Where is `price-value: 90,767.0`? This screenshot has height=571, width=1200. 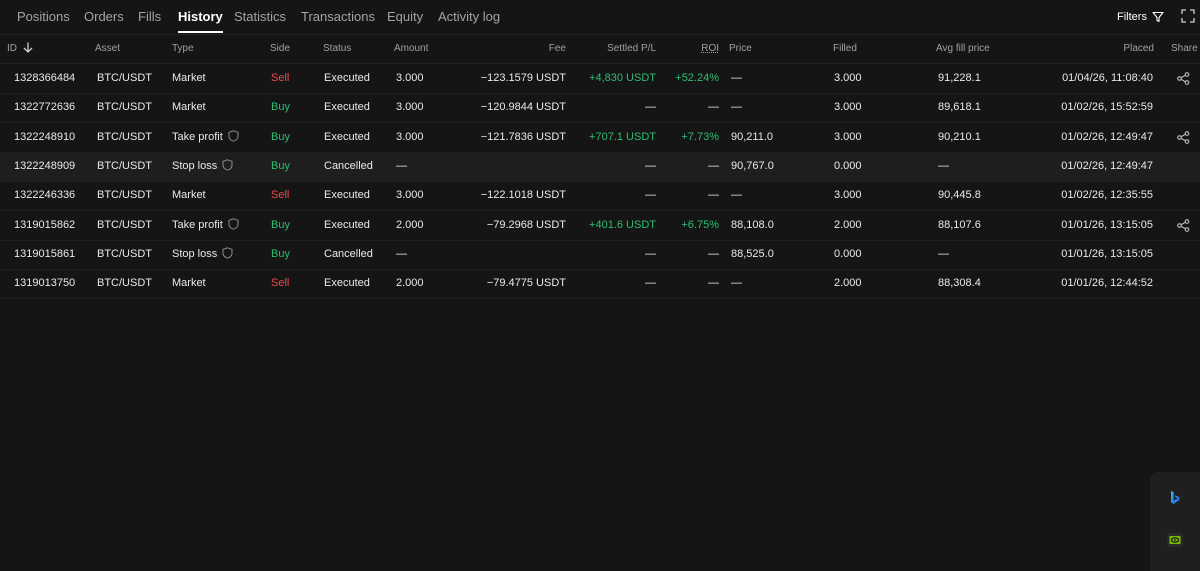 price-value: 90,767.0 is located at coordinates (752, 165).